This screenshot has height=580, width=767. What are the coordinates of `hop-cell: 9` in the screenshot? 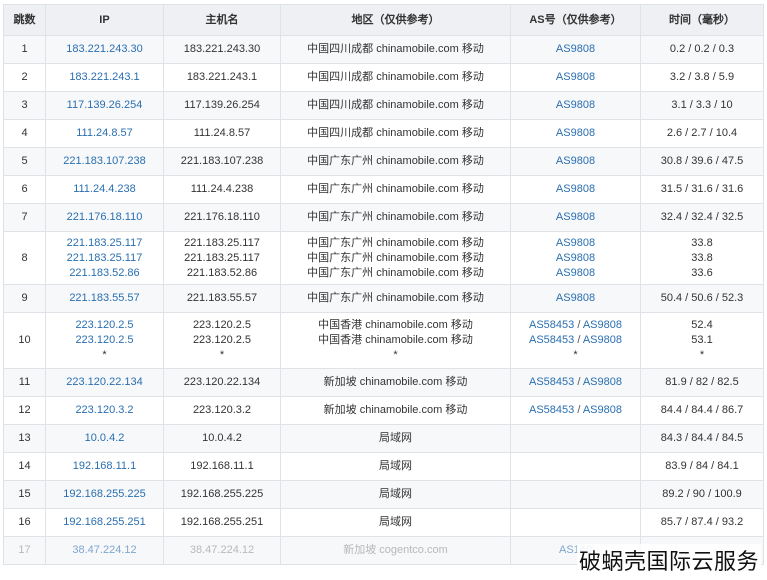 It's located at (24, 298).